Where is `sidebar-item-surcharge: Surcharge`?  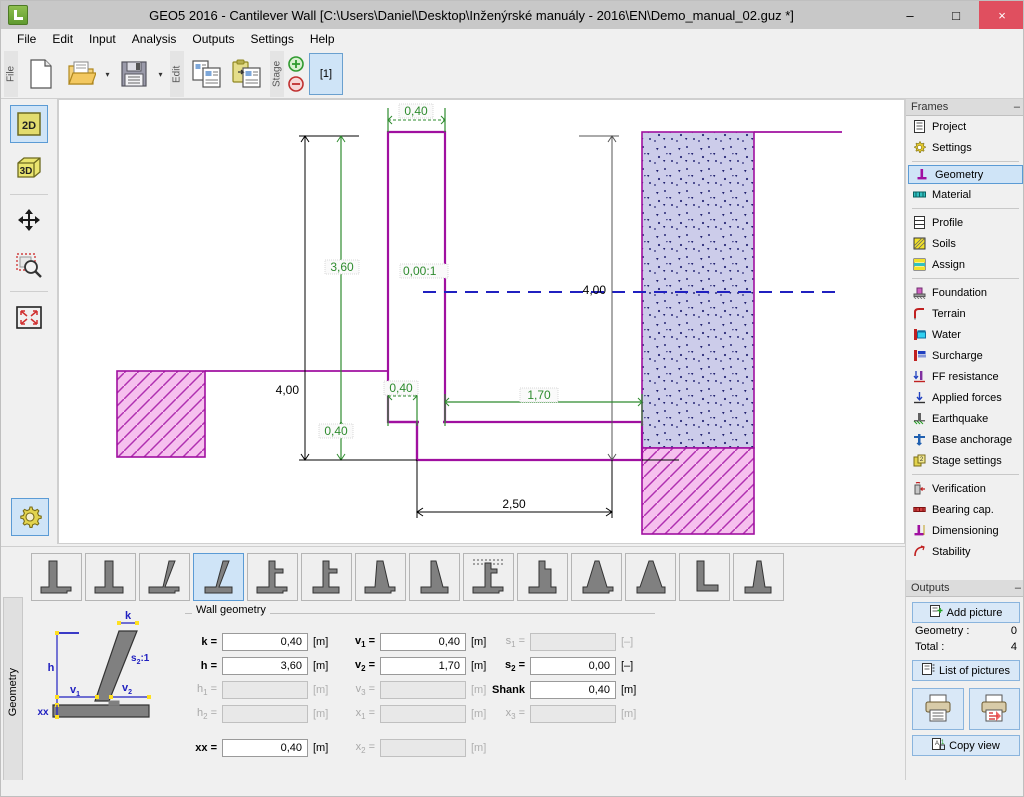 sidebar-item-surcharge: Surcharge is located at coordinates (964, 355).